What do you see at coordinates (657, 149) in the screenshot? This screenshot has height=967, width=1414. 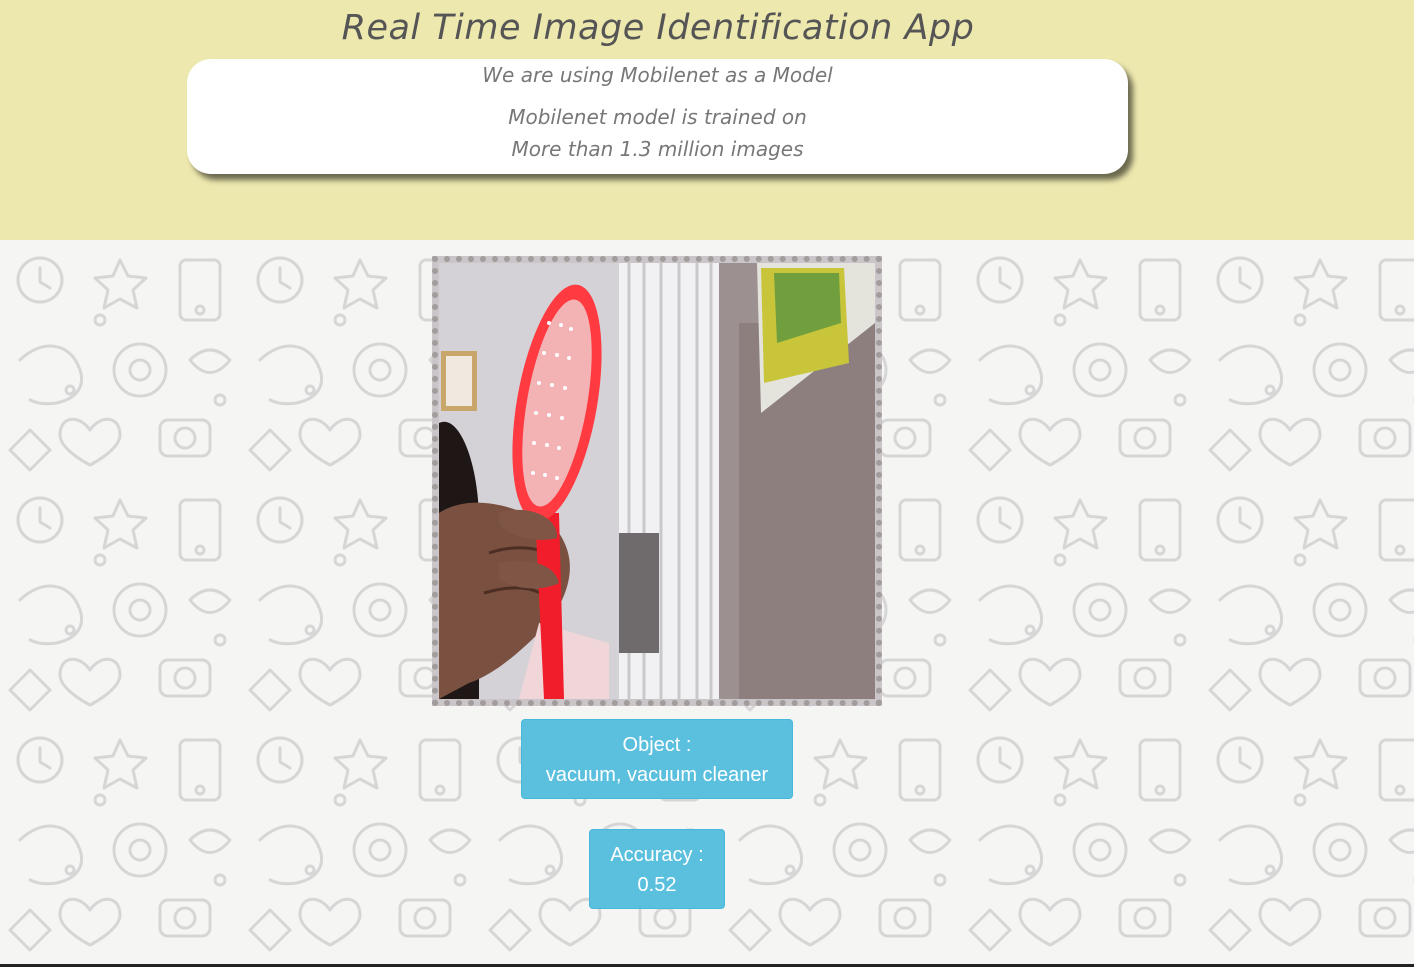 I see `dataset-size-text: More than 1.3 million images` at bounding box center [657, 149].